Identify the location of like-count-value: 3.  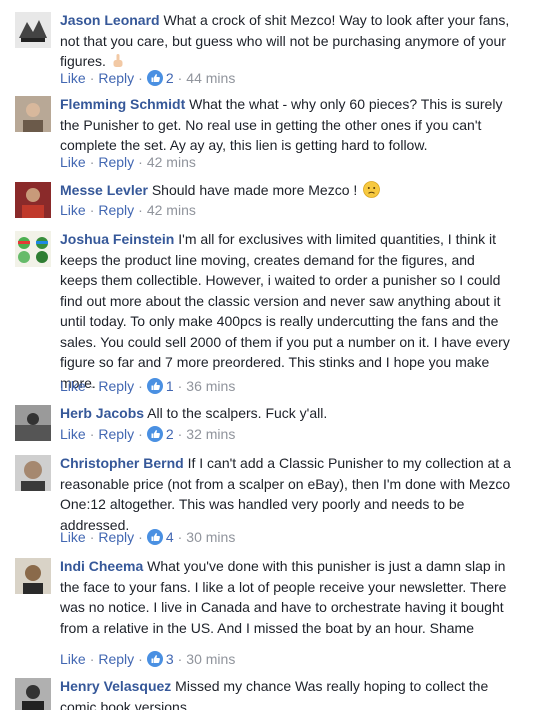
(169, 659).